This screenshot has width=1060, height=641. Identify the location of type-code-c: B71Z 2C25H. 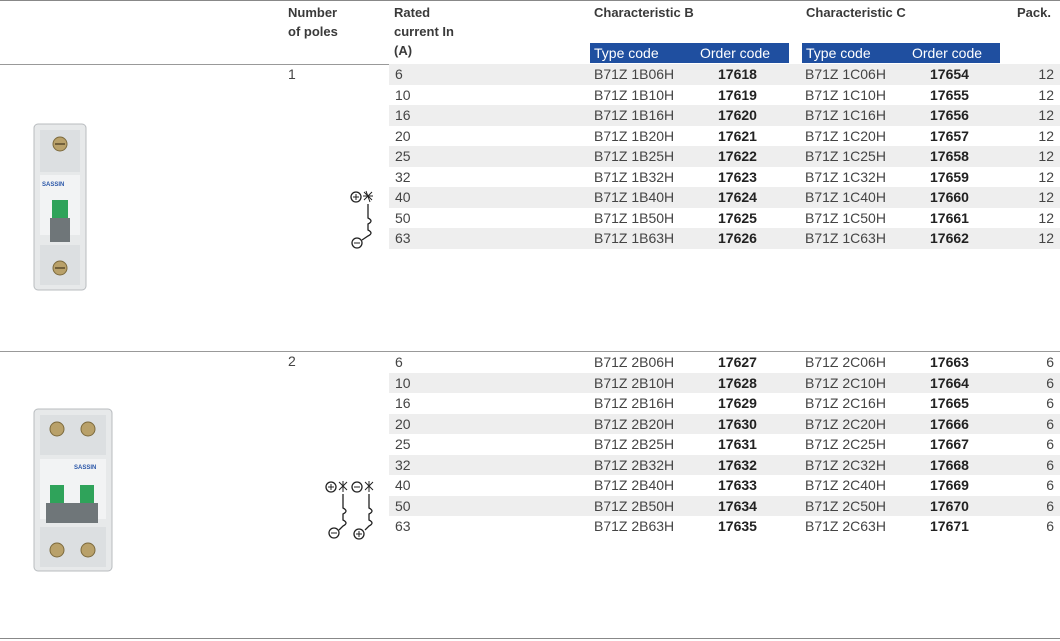
(845, 444).